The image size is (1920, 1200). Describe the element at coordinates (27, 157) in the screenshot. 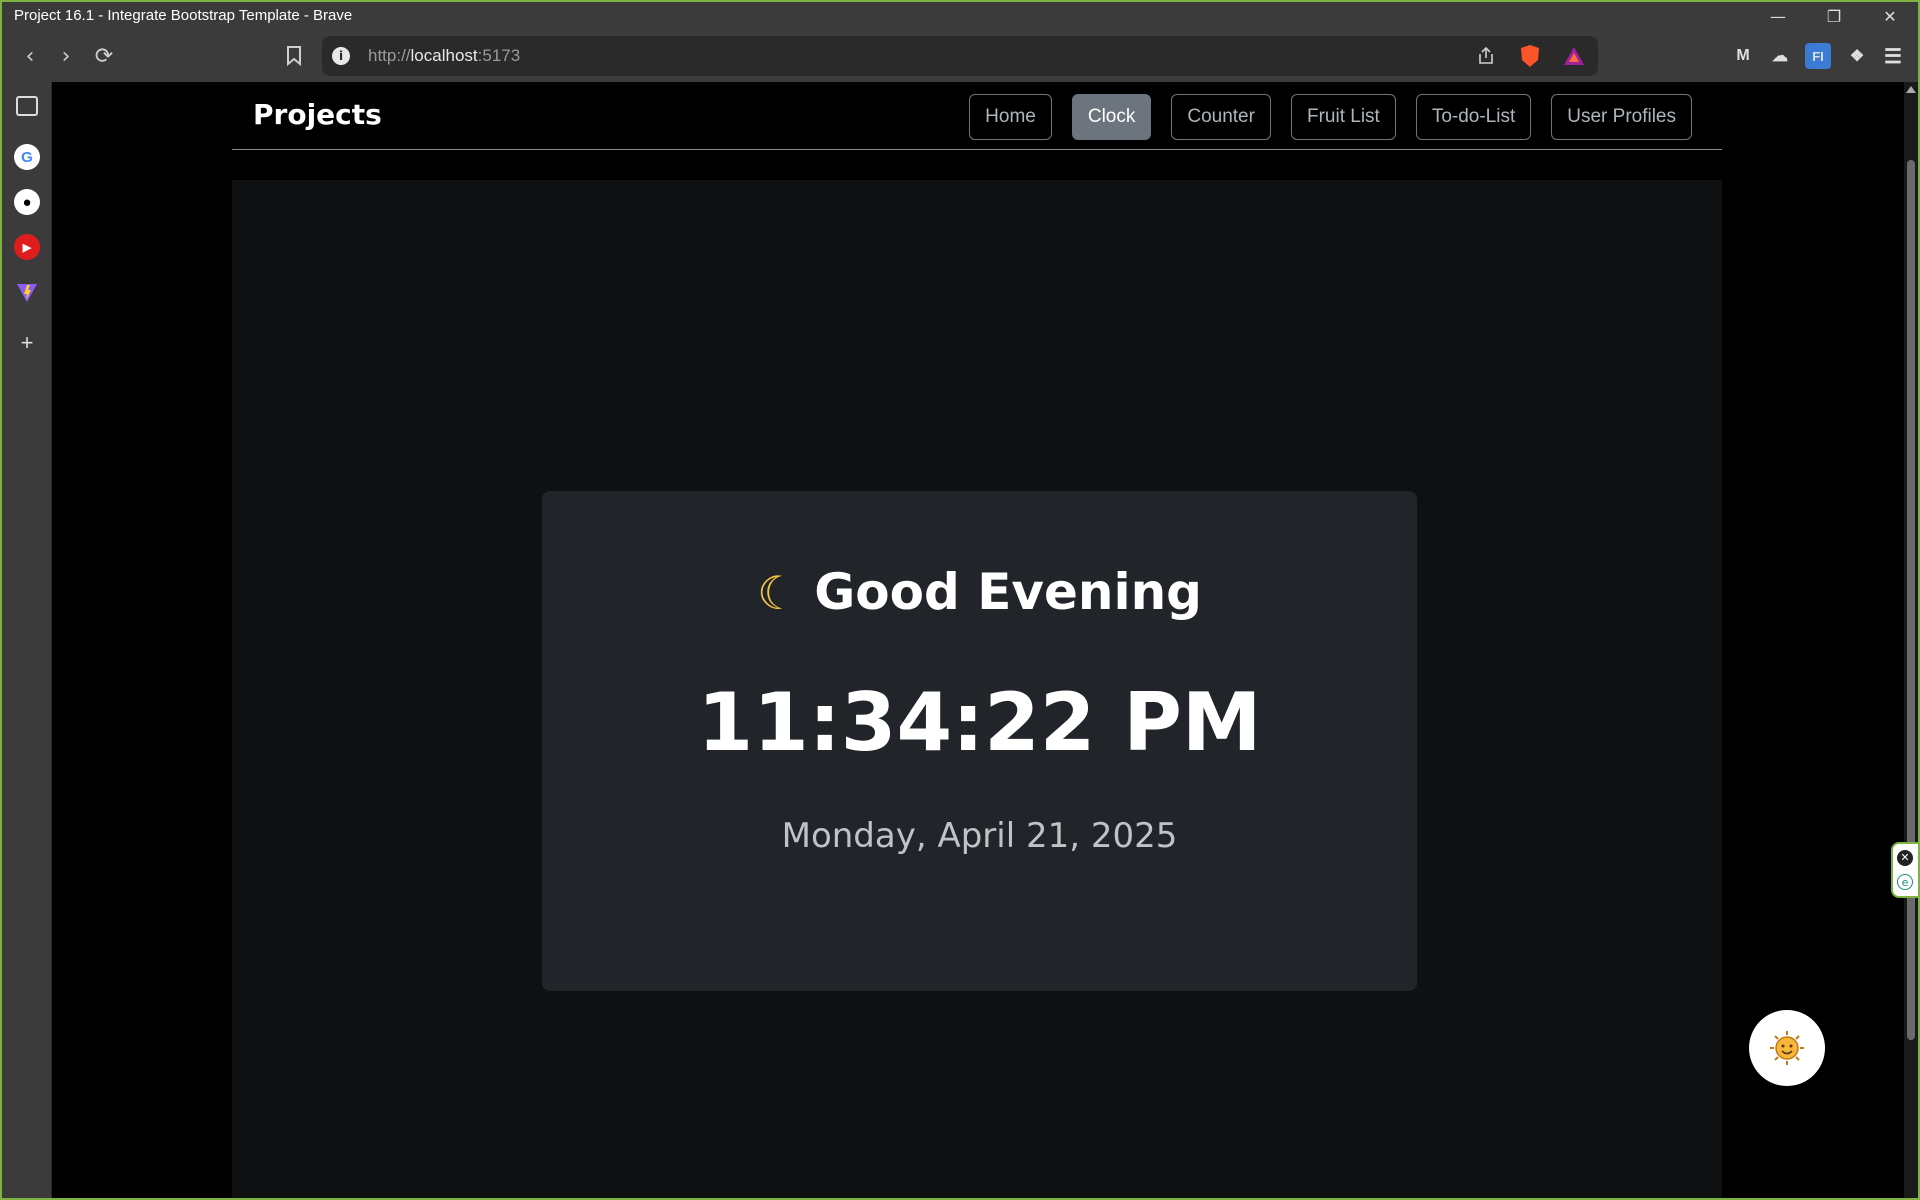

I see `google-icon: G` at that location.